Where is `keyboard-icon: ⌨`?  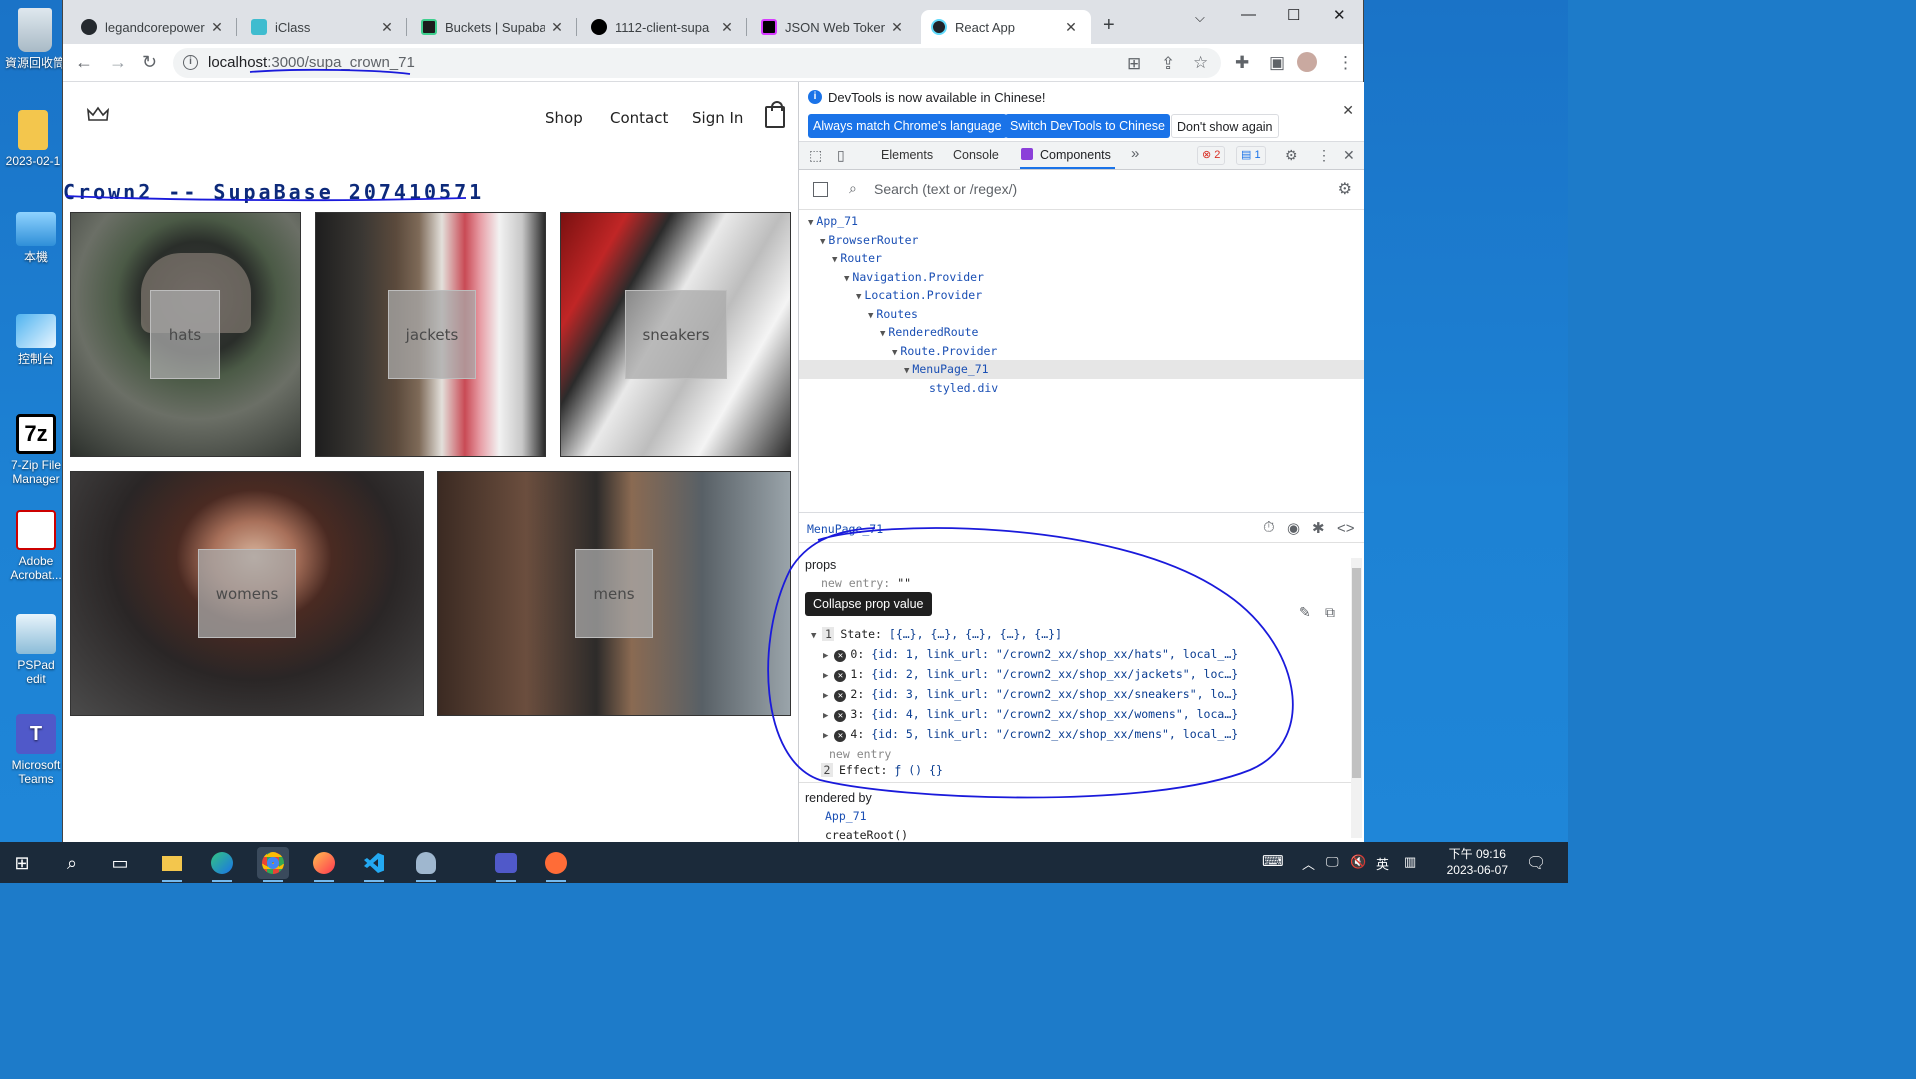
keyboard-icon: ⌨ is located at coordinates (1273, 861).